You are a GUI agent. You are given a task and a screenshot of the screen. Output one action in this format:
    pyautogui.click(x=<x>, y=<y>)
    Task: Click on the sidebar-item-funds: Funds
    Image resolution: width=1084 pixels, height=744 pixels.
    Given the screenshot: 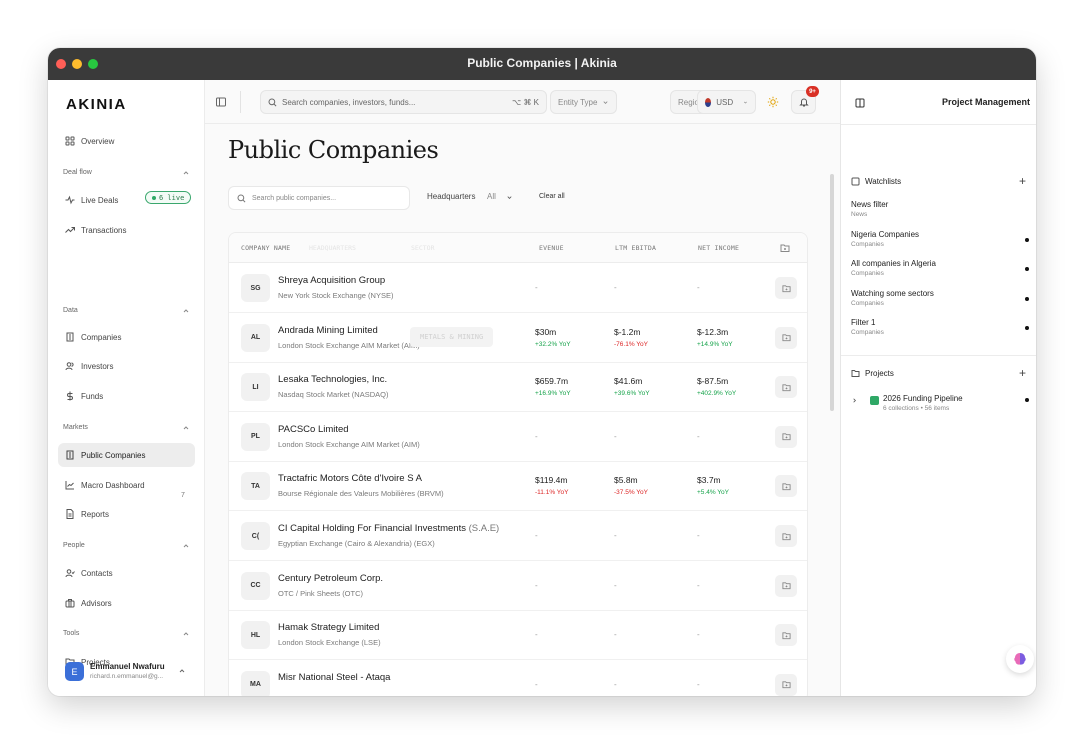 What is the action you would take?
    pyautogui.click(x=126, y=396)
    